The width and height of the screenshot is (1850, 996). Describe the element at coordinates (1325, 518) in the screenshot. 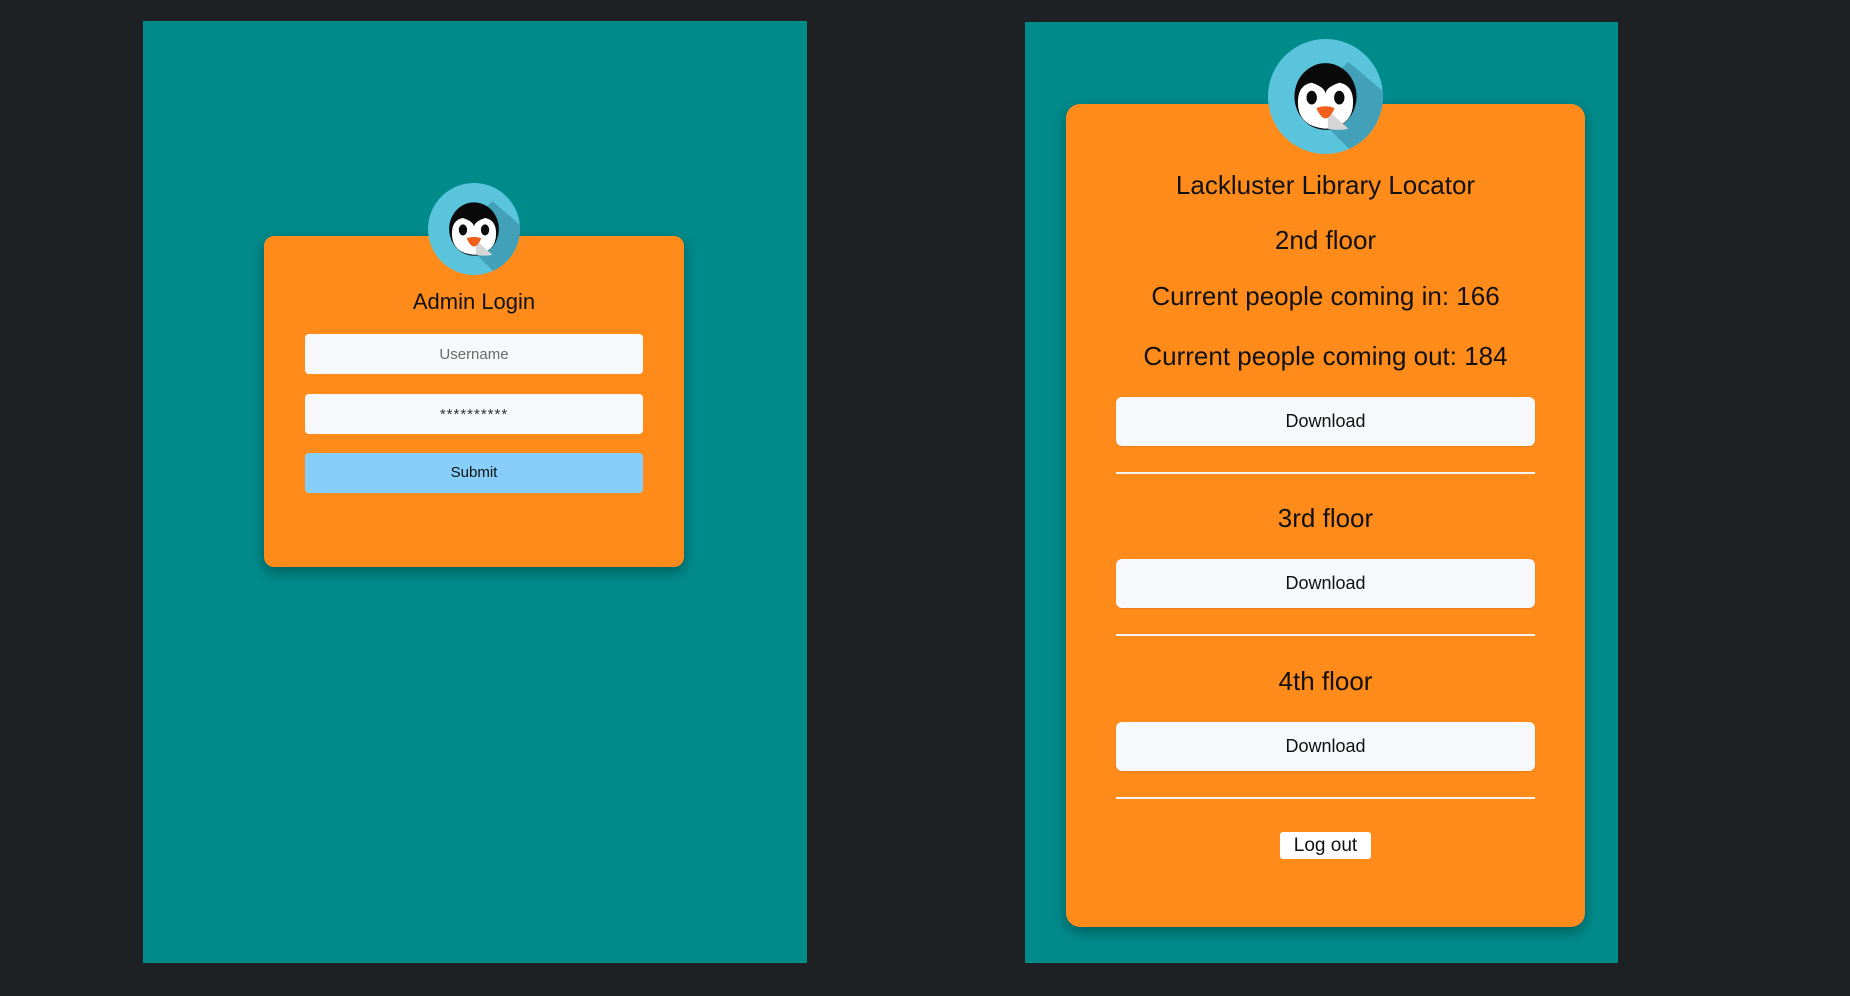

I see `floor-heading-3rd: 3rd floor` at that location.